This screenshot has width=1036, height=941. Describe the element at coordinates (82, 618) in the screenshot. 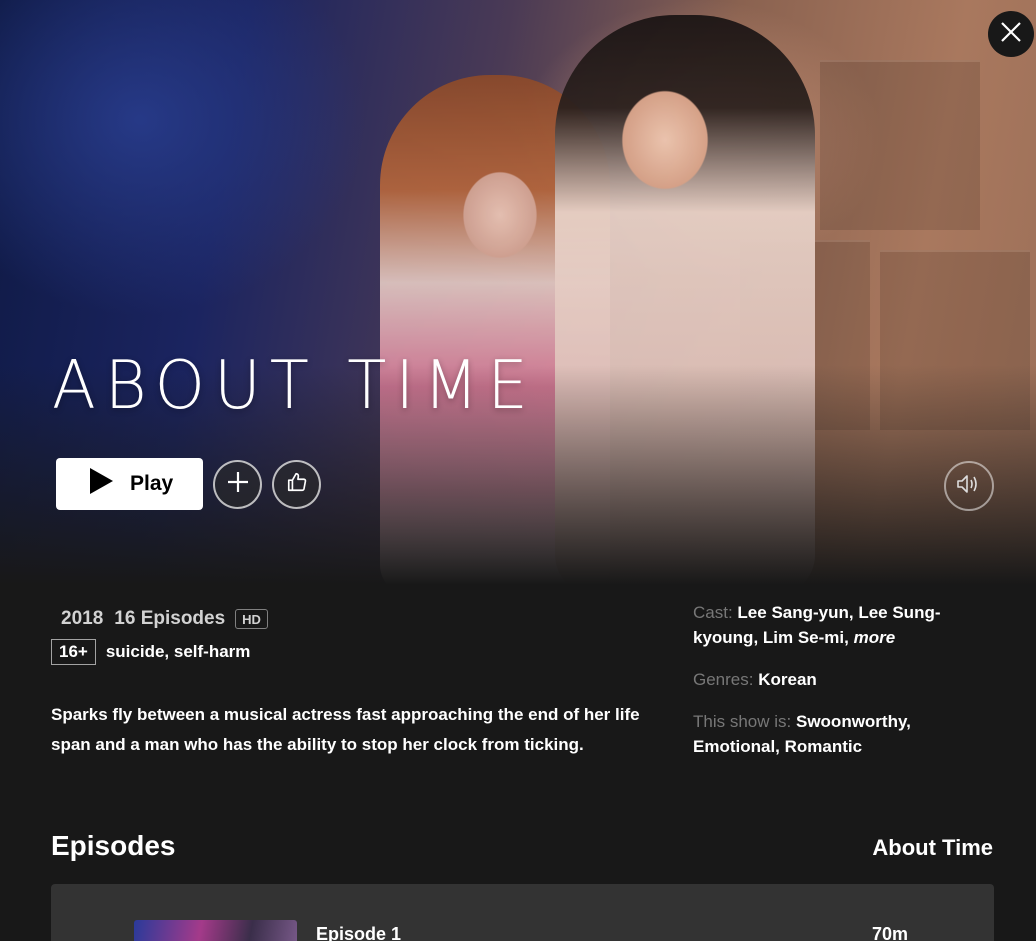

I see `release-year: 2018` at that location.